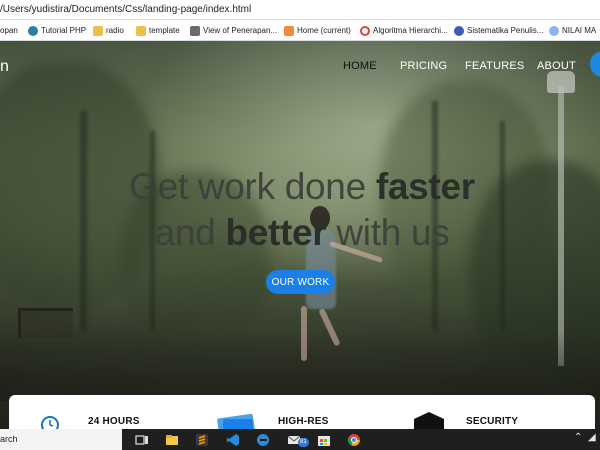  What do you see at coordinates (4, 67) in the screenshot?
I see `site-logo: n` at bounding box center [4, 67].